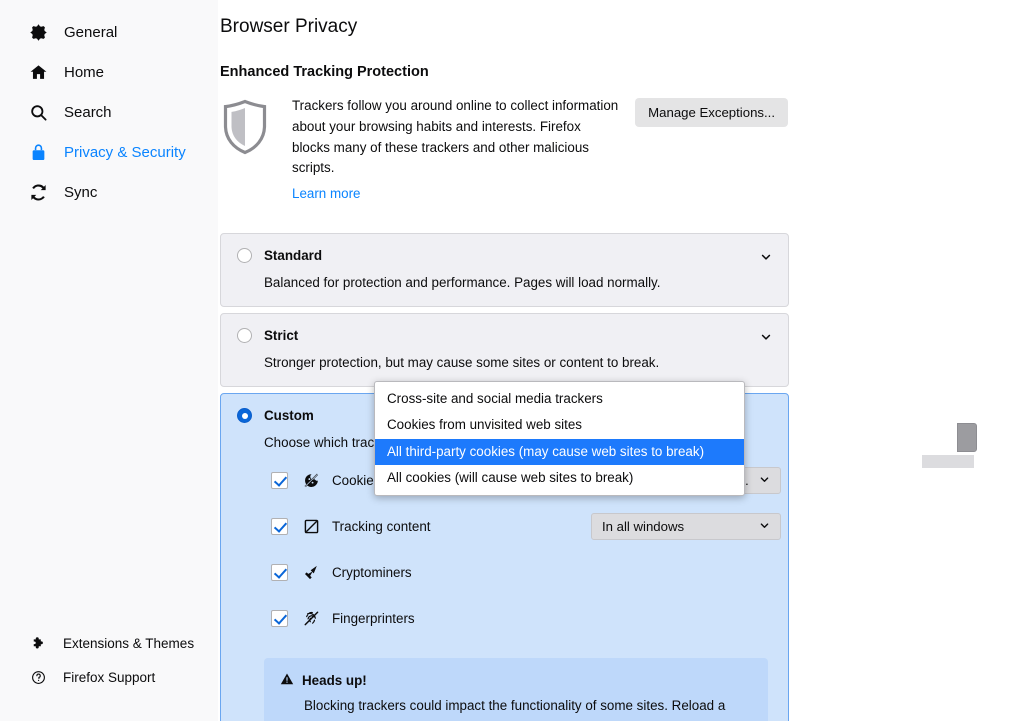 The image size is (1024, 721). What do you see at coordinates (38, 32) in the screenshot?
I see `gear-icon` at bounding box center [38, 32].